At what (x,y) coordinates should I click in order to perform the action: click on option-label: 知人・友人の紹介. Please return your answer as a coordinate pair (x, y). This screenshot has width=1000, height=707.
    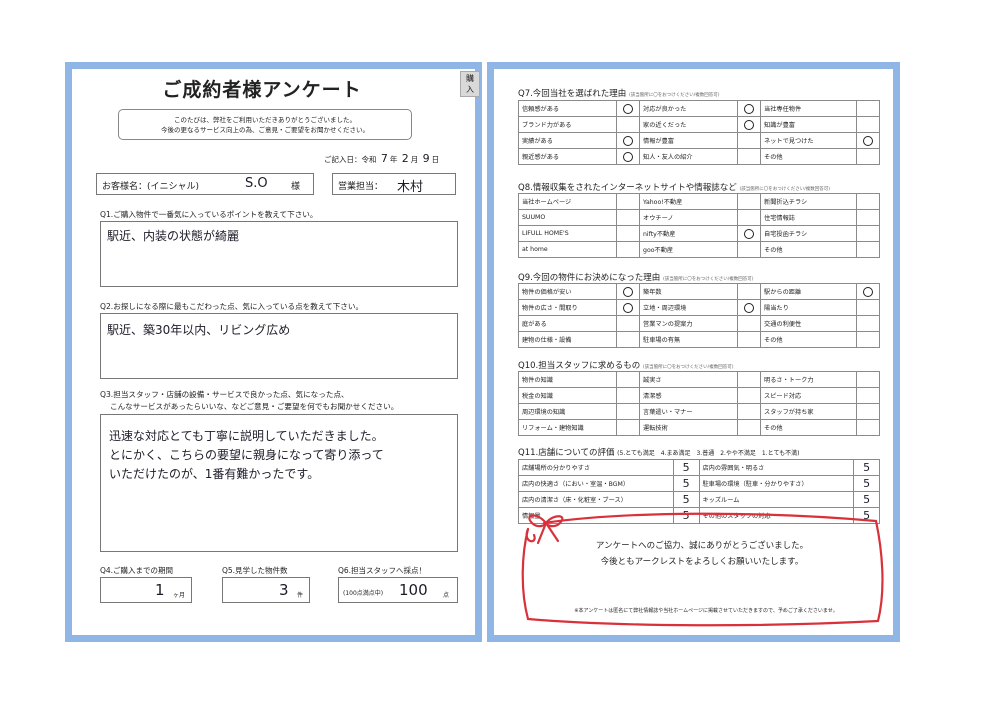
    Looking at the image, I should click on (689, 156).